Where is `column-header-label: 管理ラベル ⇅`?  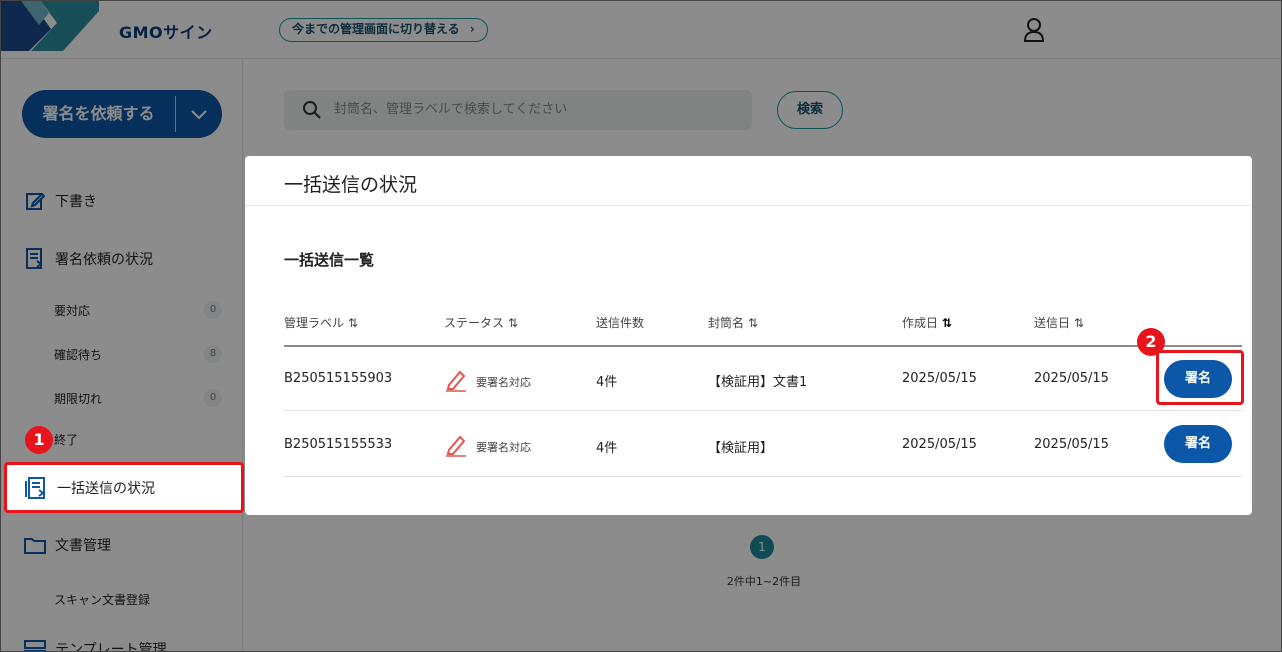
column-header-label: 管理ラベル ⇅ is located at coordinates (321, 322).